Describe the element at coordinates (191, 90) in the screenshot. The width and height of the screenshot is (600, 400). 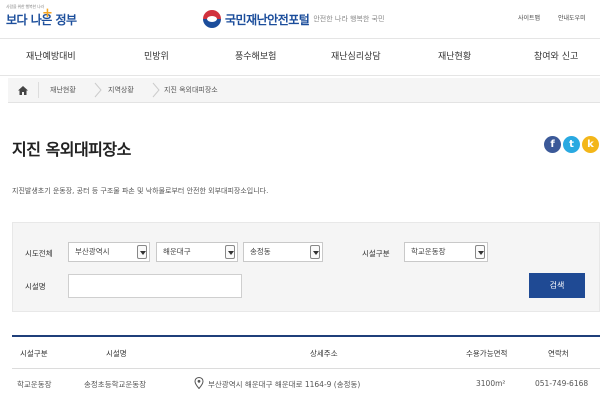
I see `breadcrumb-item-current: 지진 옥외대피장소` at that location.